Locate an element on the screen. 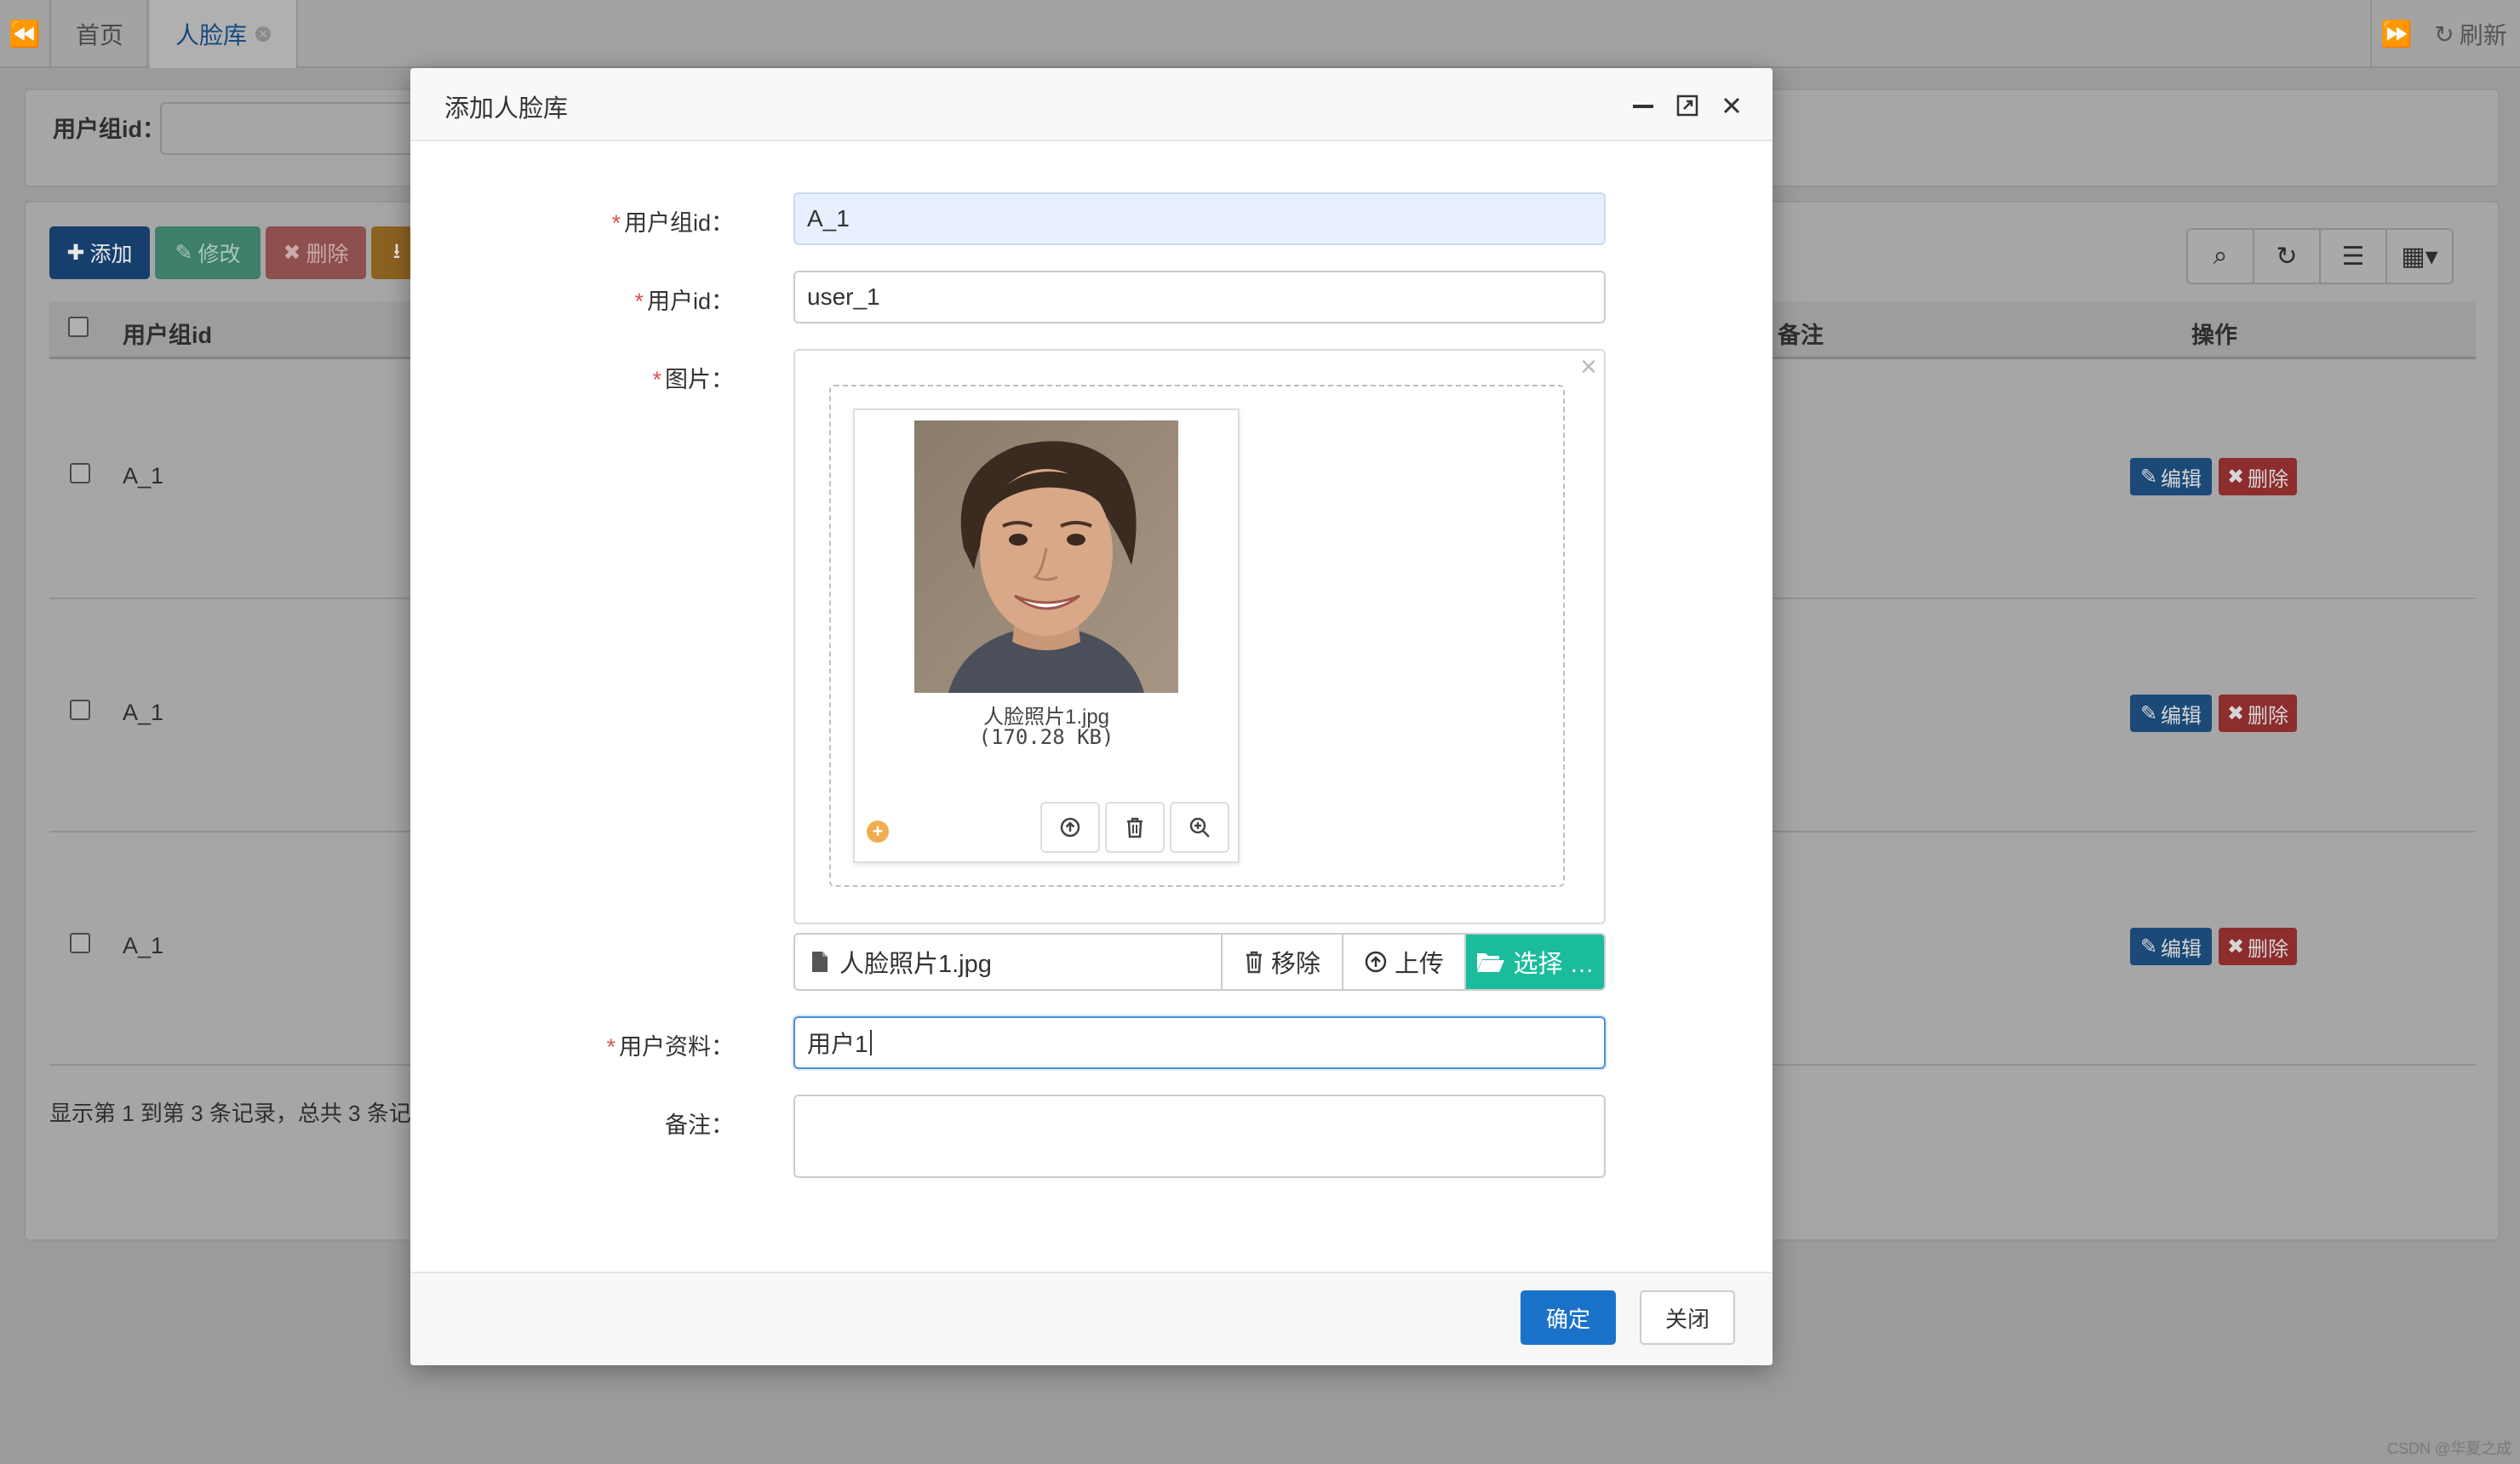 The width and height of the screenshot is (2520, 1464). remark-textarea is located at coordinates (1199, 1136).